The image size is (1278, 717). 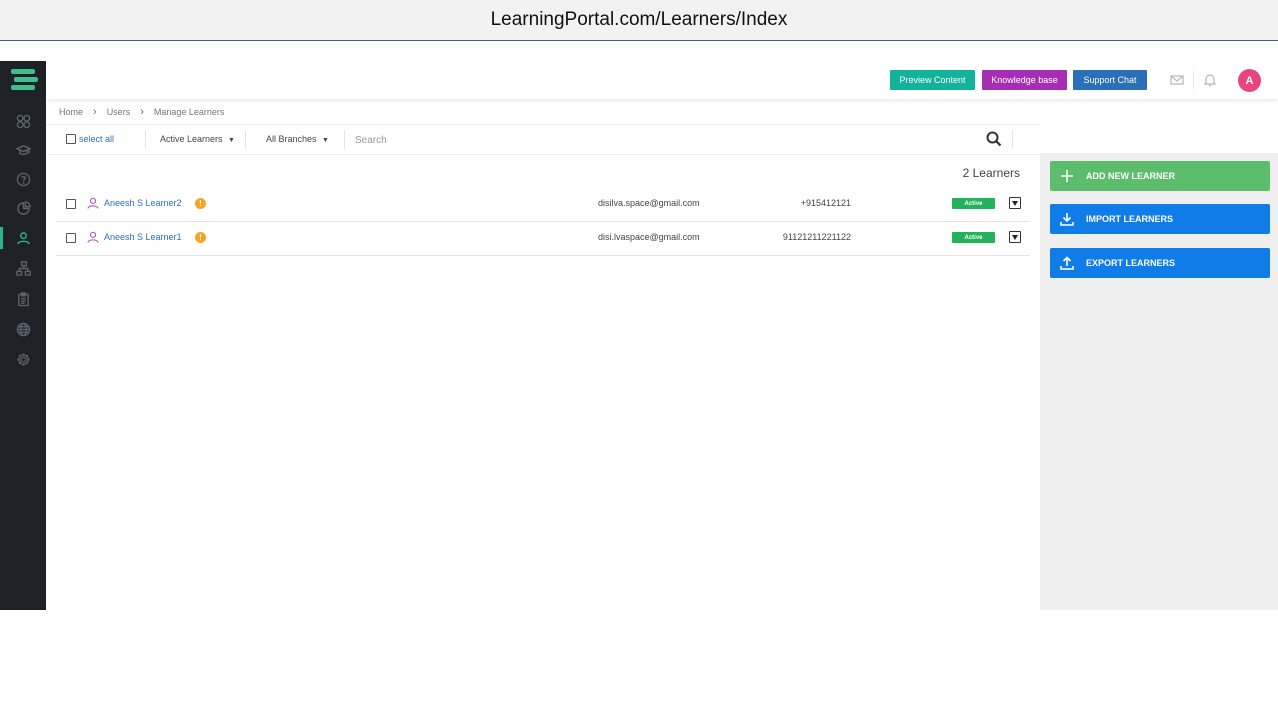 What do you see at coordinates (23, 150) in the screenshot?
I see `courses-icon` at bounding box center [23, 150].